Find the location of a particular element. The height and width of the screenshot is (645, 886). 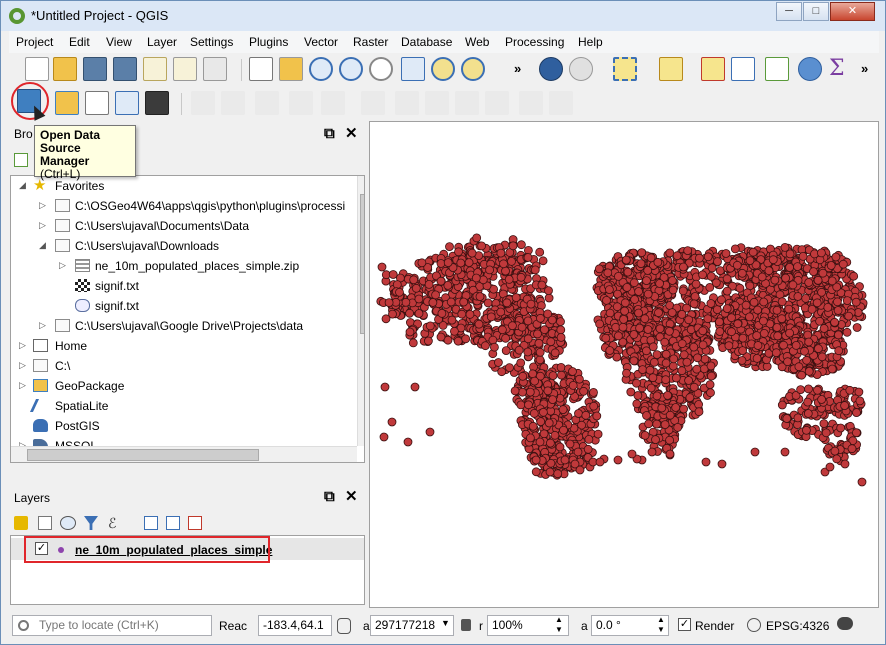

toolbar-overflow-icon: » is located at coordinates (517, 68).